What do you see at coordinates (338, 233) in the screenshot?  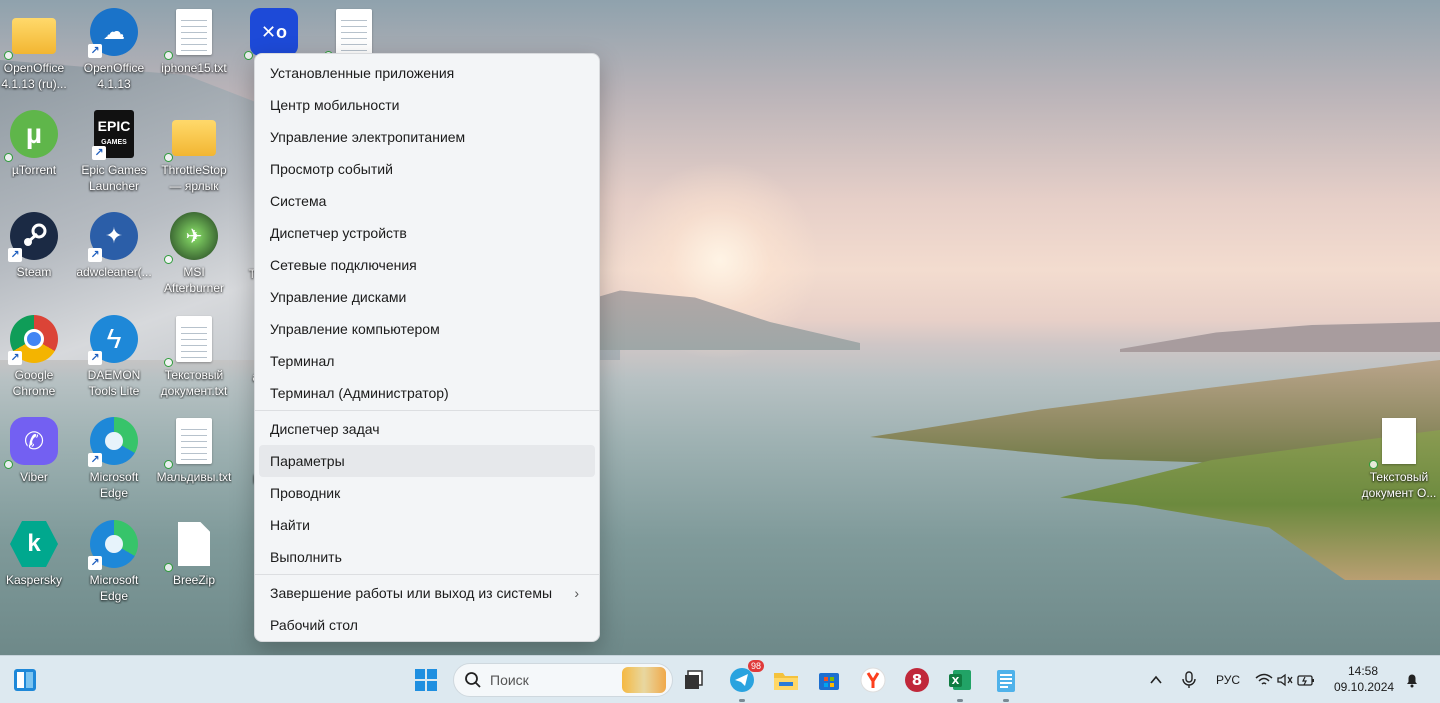 I see `menu-item-label: Диспетчер устройств` at bounding box center [338, 233].